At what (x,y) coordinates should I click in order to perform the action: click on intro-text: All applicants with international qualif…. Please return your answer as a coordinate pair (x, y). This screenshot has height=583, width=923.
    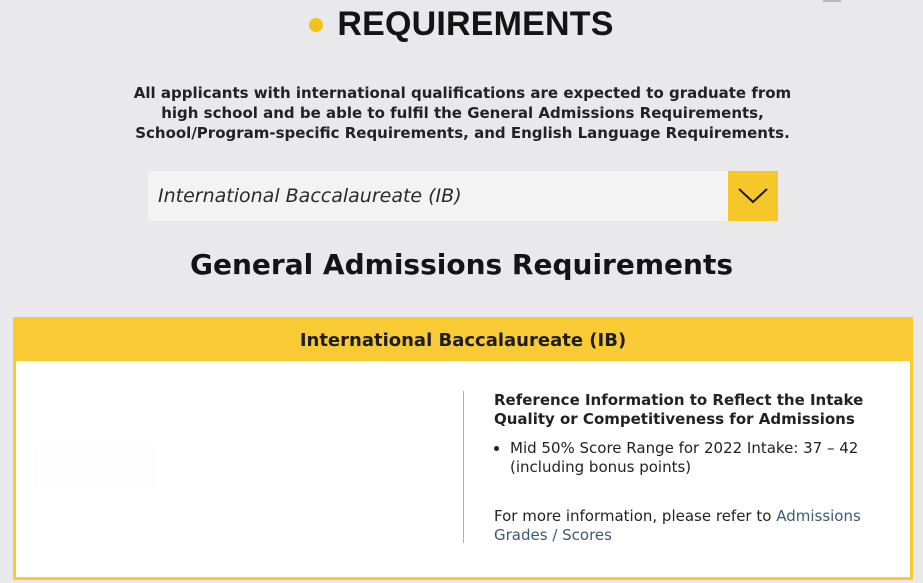
    Looking at the image, I should click on (462, 113).